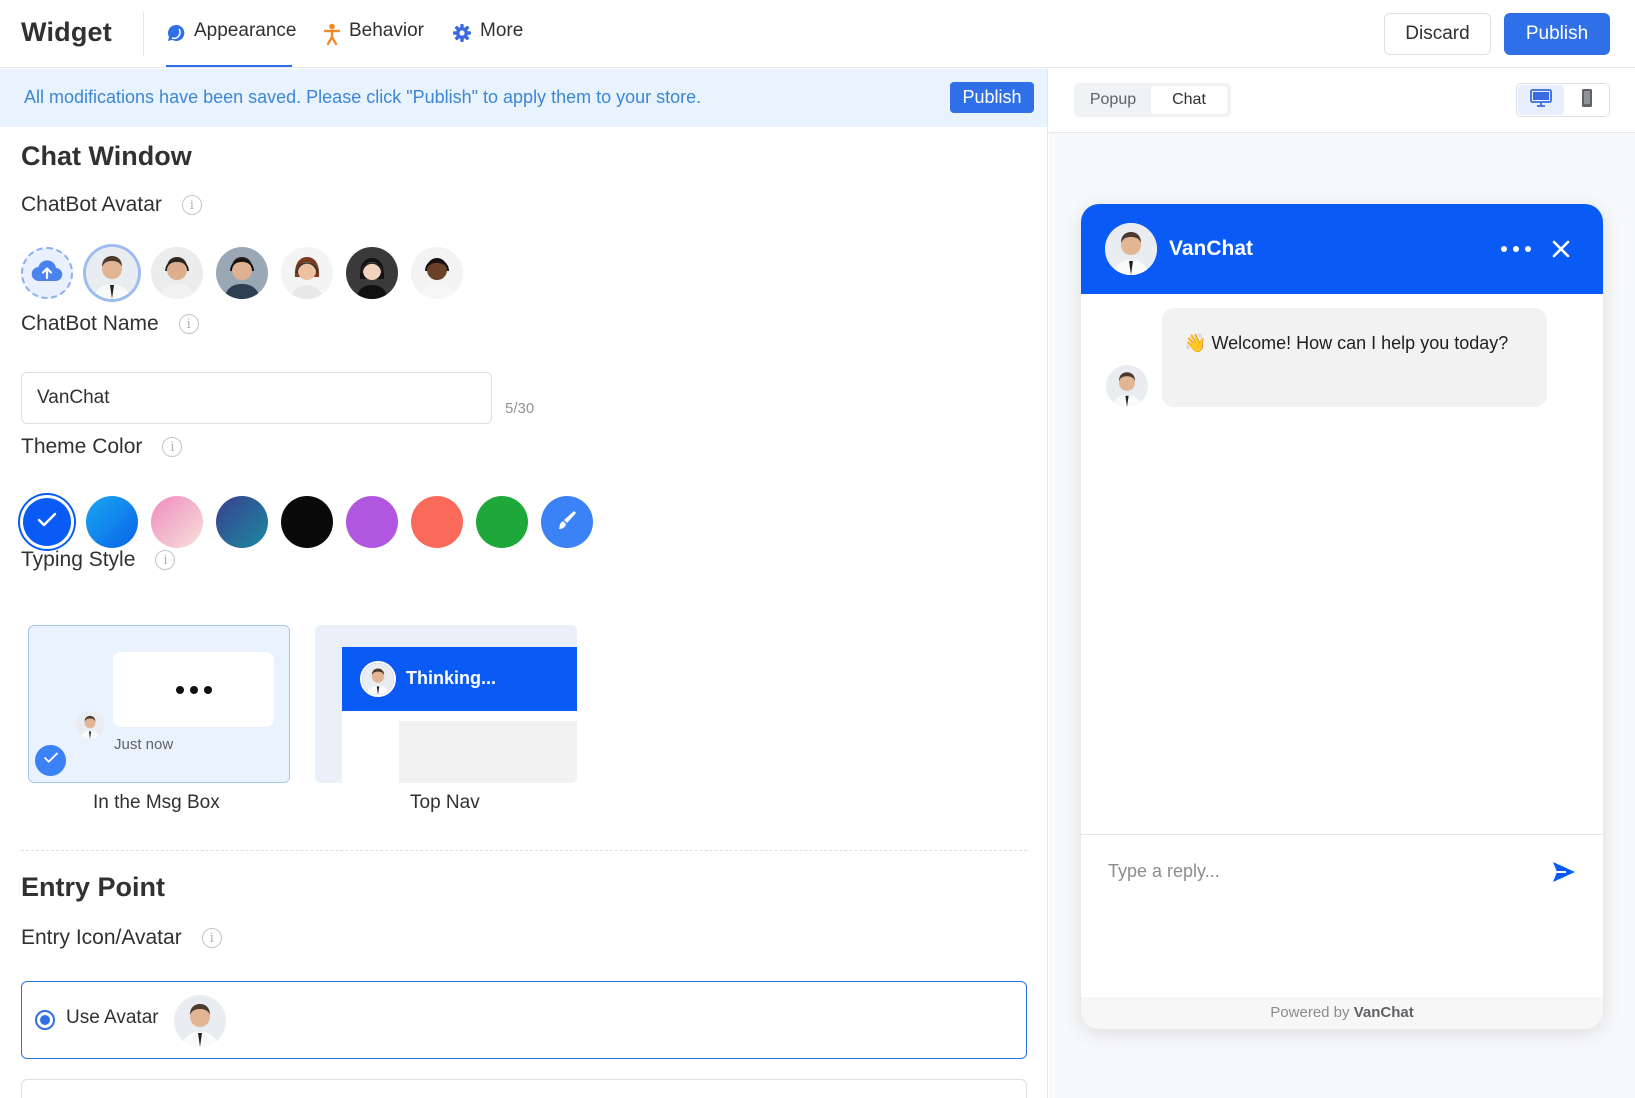 Image resolution: width=1635 pixels, height=1098 pixels. Describe the element at coordinates (91, 204) in the screenshot. I see `label-text: ChatBot Avatar` at that location.